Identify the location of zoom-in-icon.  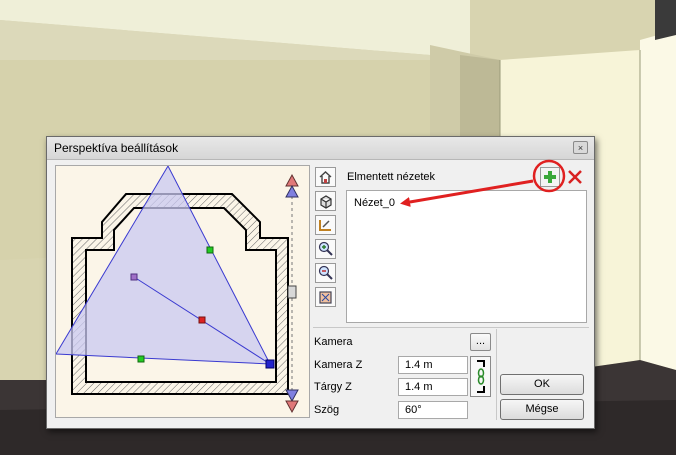
(325, 248).